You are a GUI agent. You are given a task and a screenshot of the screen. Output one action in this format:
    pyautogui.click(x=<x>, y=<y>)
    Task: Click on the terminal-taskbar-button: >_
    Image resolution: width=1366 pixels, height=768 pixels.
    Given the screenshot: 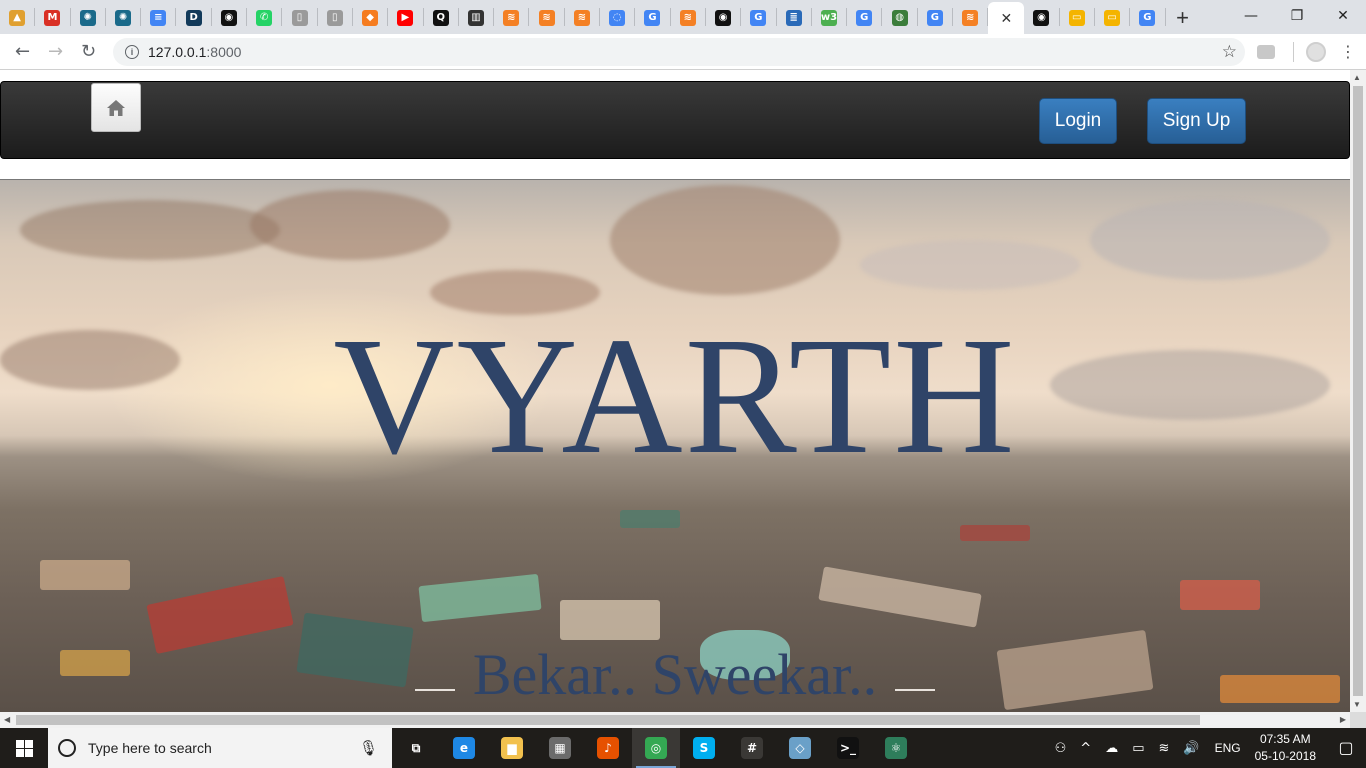 What is the action you would take?
    pyautogui.click(x=848, y=748)
    